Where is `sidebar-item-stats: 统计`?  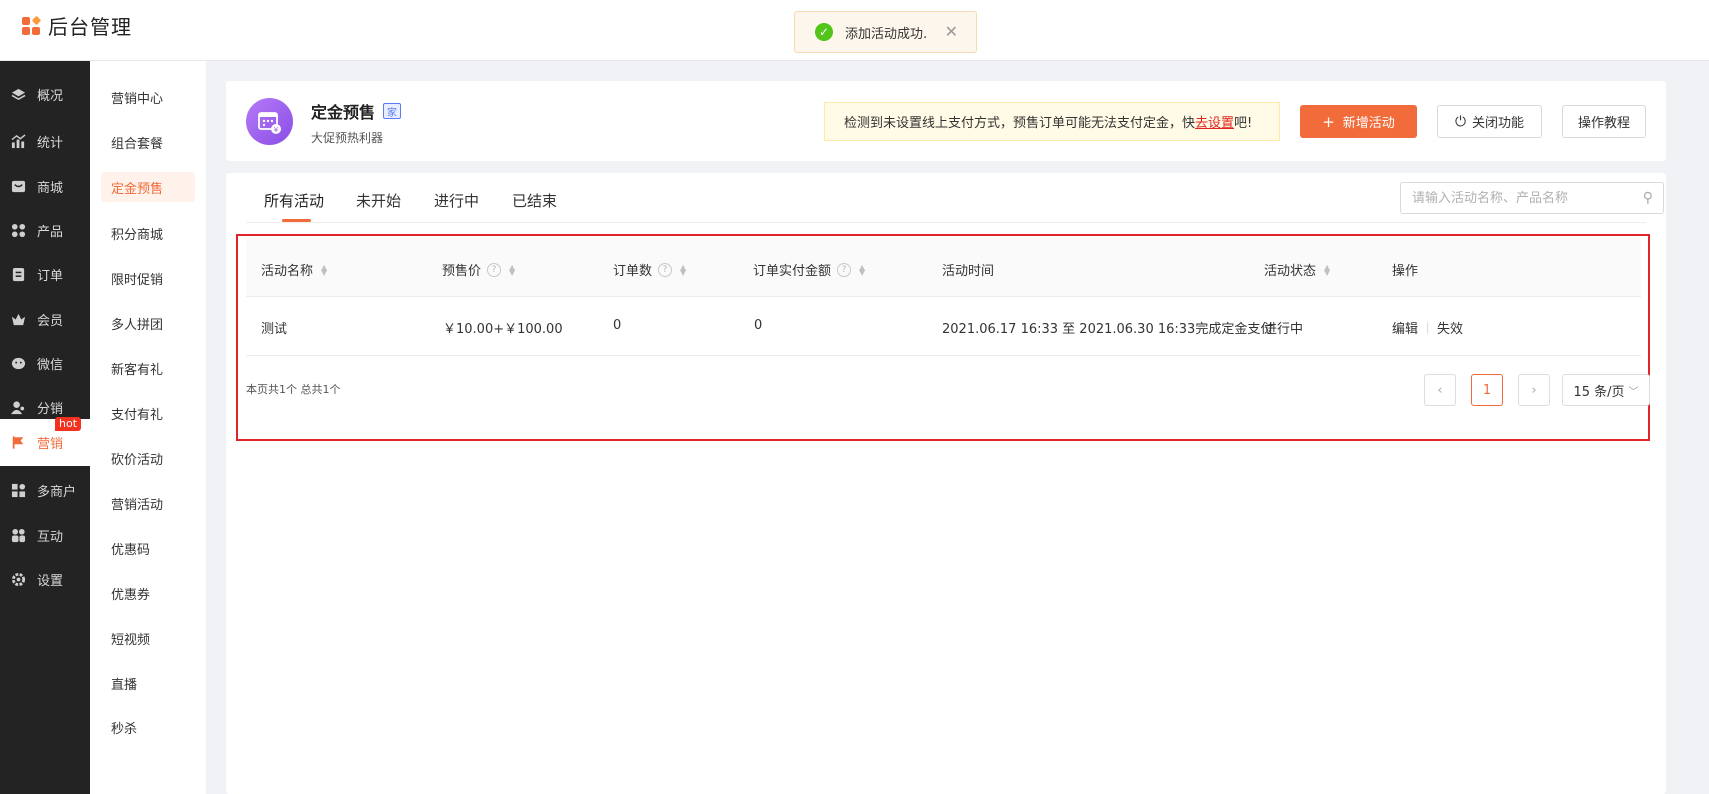
sidebar-item-stats: 统计 is located at coordinates (45, 141).